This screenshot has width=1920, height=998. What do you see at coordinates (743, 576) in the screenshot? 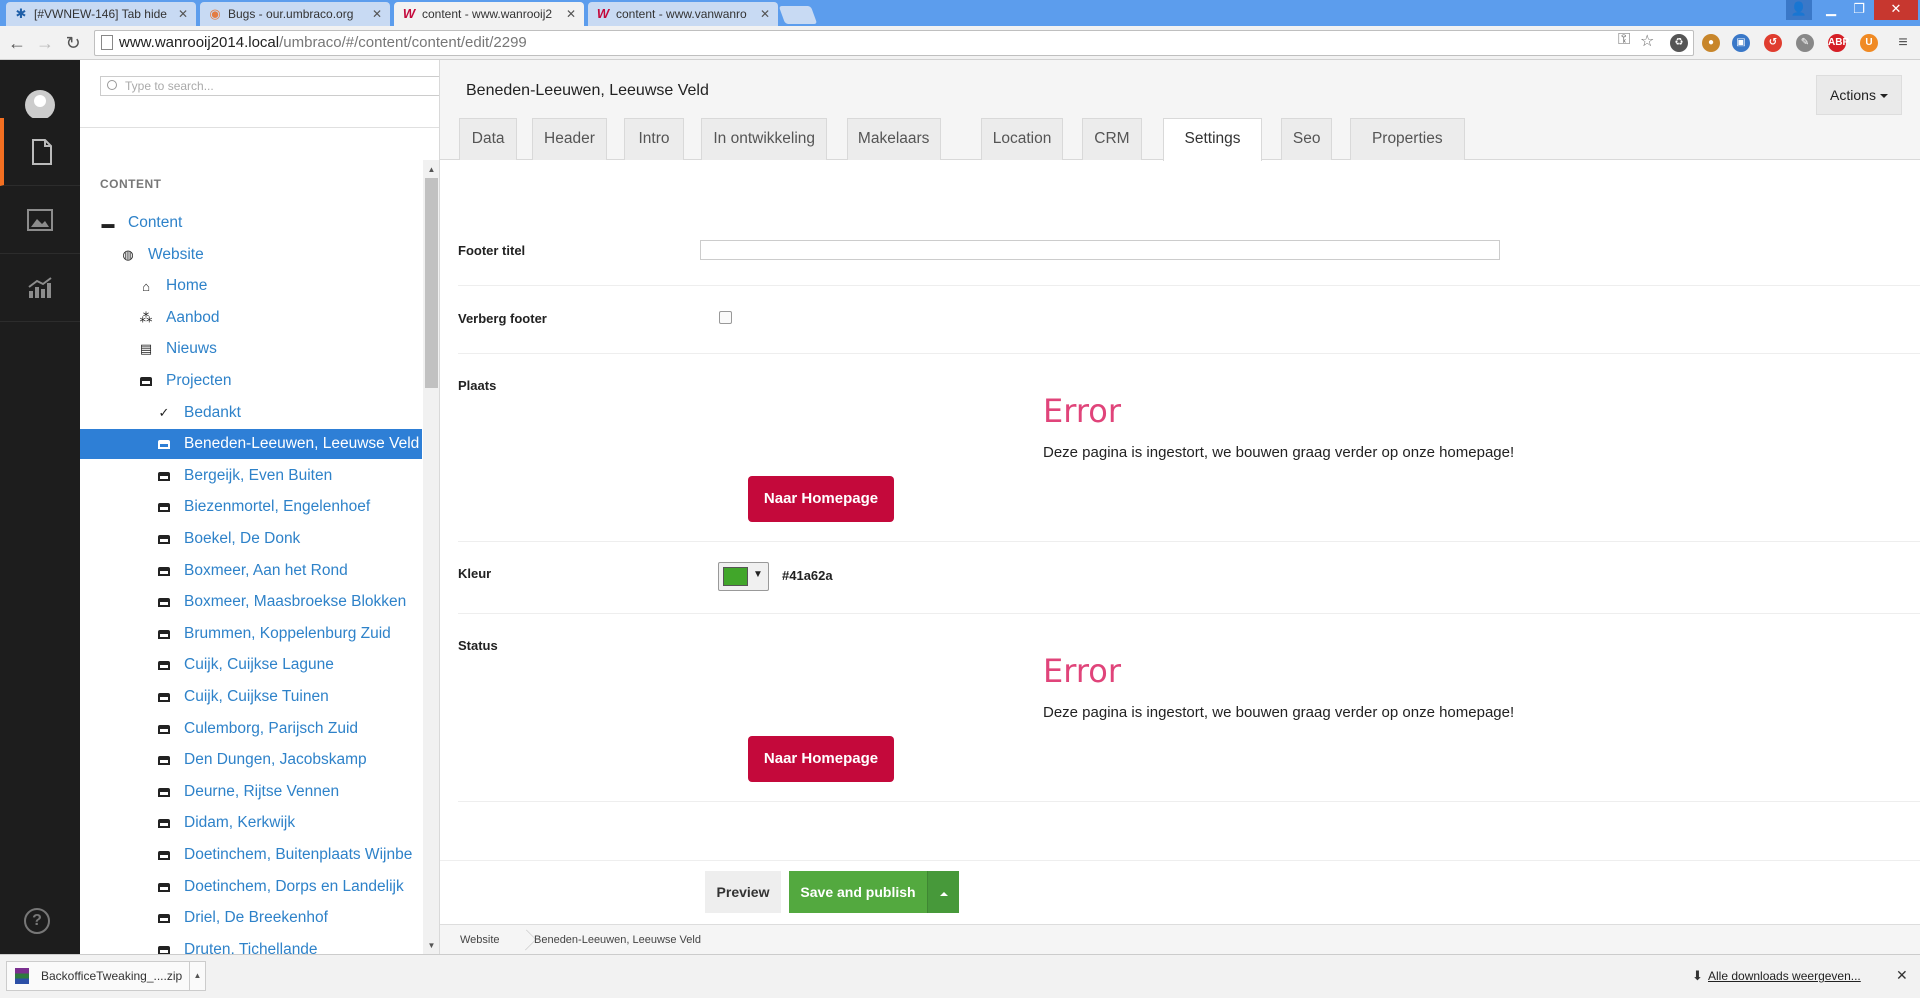
I see `color-picker: ▼` at bounding box center [743, 576].